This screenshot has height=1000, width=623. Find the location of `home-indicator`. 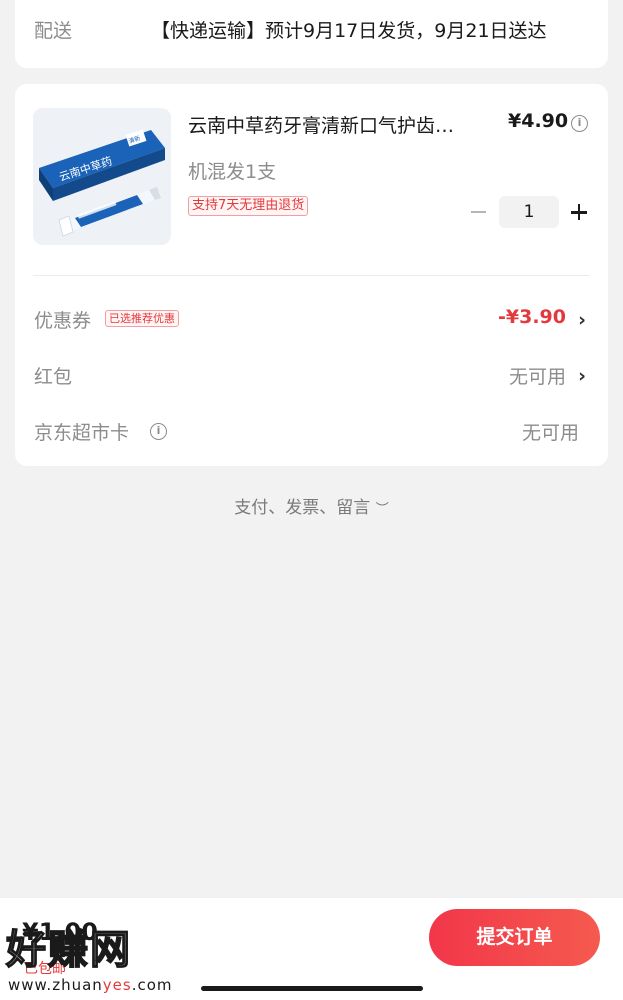

home-indicator is located at coordinates (312, 988).